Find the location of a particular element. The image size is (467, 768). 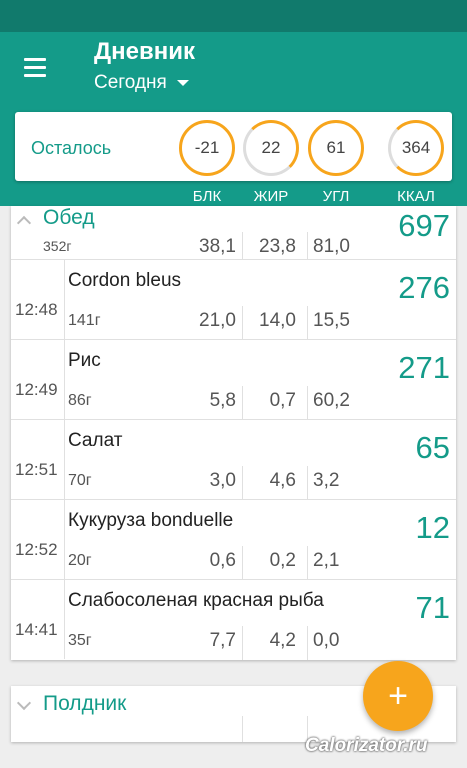

page-title: Дневник is located at coordinates (144, 51).